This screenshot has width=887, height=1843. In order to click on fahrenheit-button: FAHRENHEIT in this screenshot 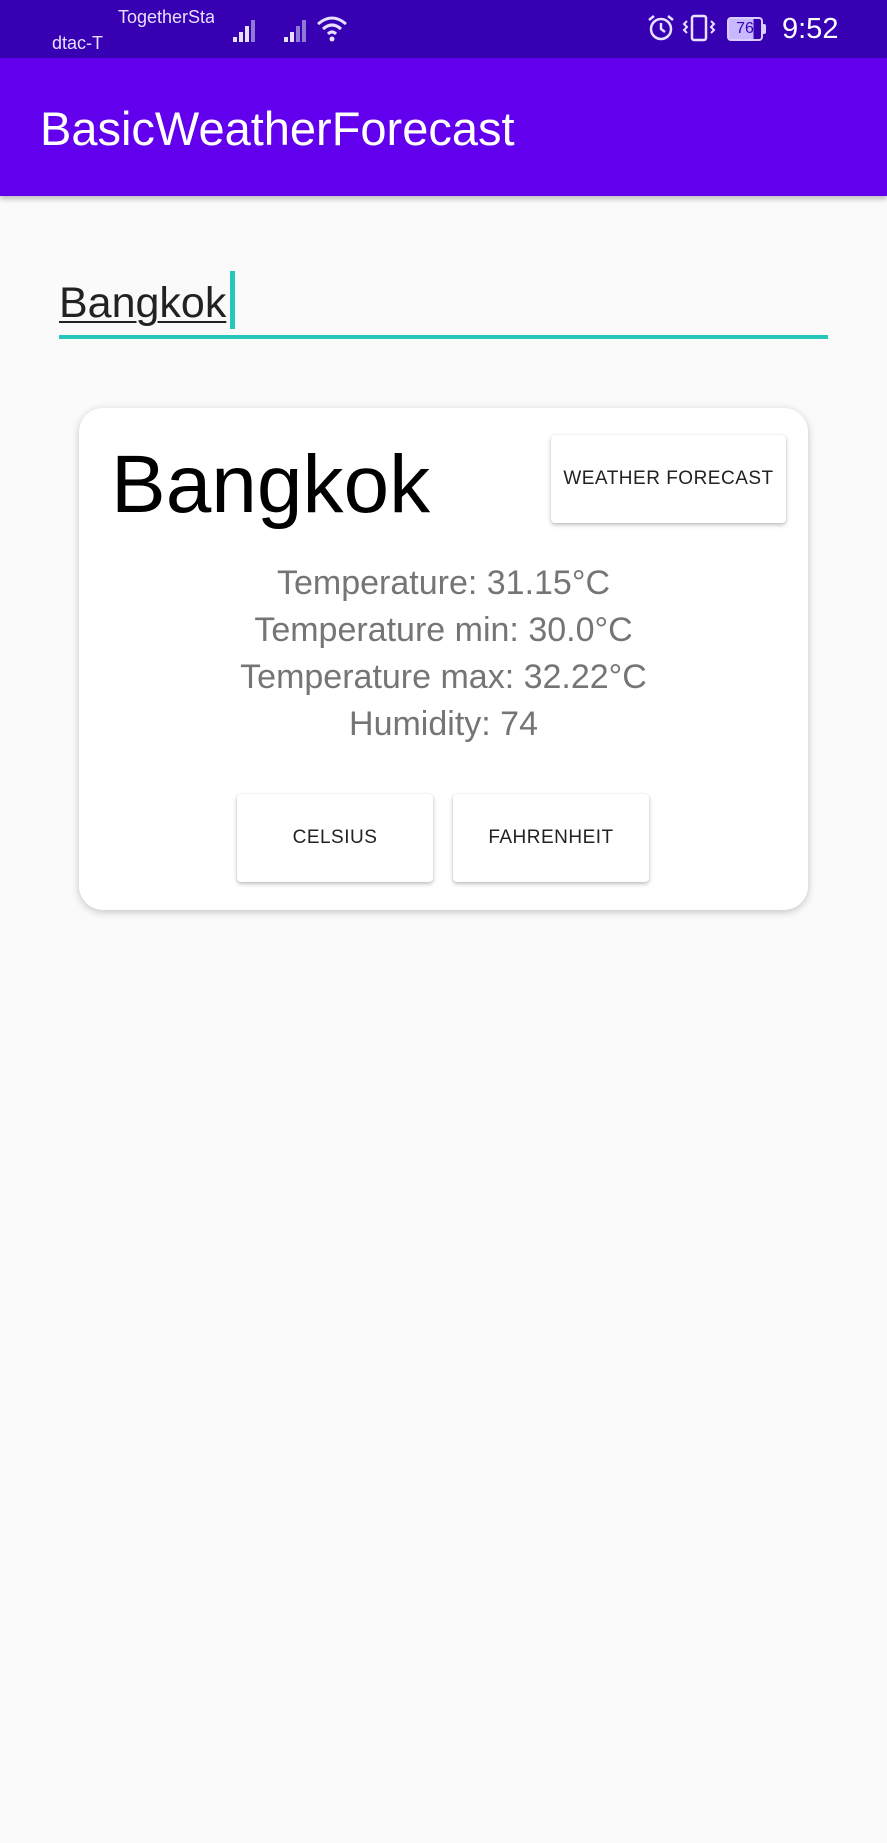, I will do `click(551, 838)`.